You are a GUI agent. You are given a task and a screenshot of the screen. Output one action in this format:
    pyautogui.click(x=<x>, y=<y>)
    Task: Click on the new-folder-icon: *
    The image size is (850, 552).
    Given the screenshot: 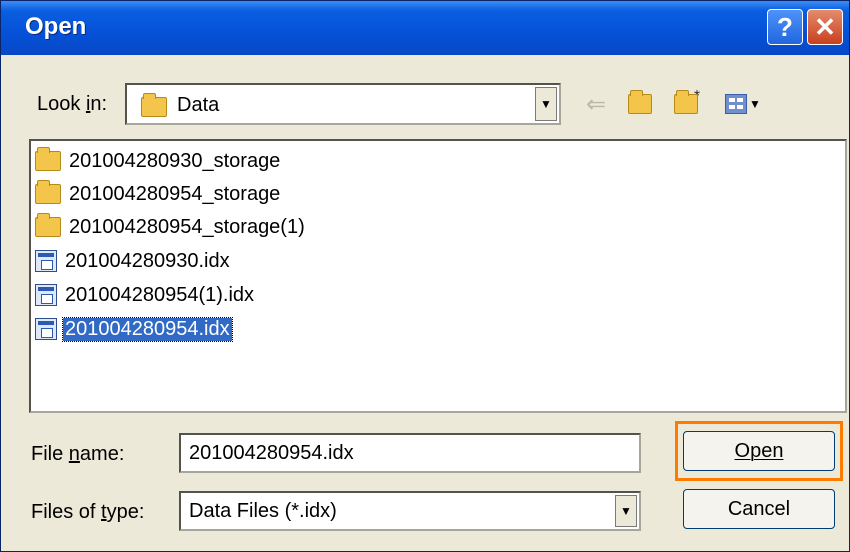 What is the action you would take?
    pyautogui.click(x=687, y=104)
    